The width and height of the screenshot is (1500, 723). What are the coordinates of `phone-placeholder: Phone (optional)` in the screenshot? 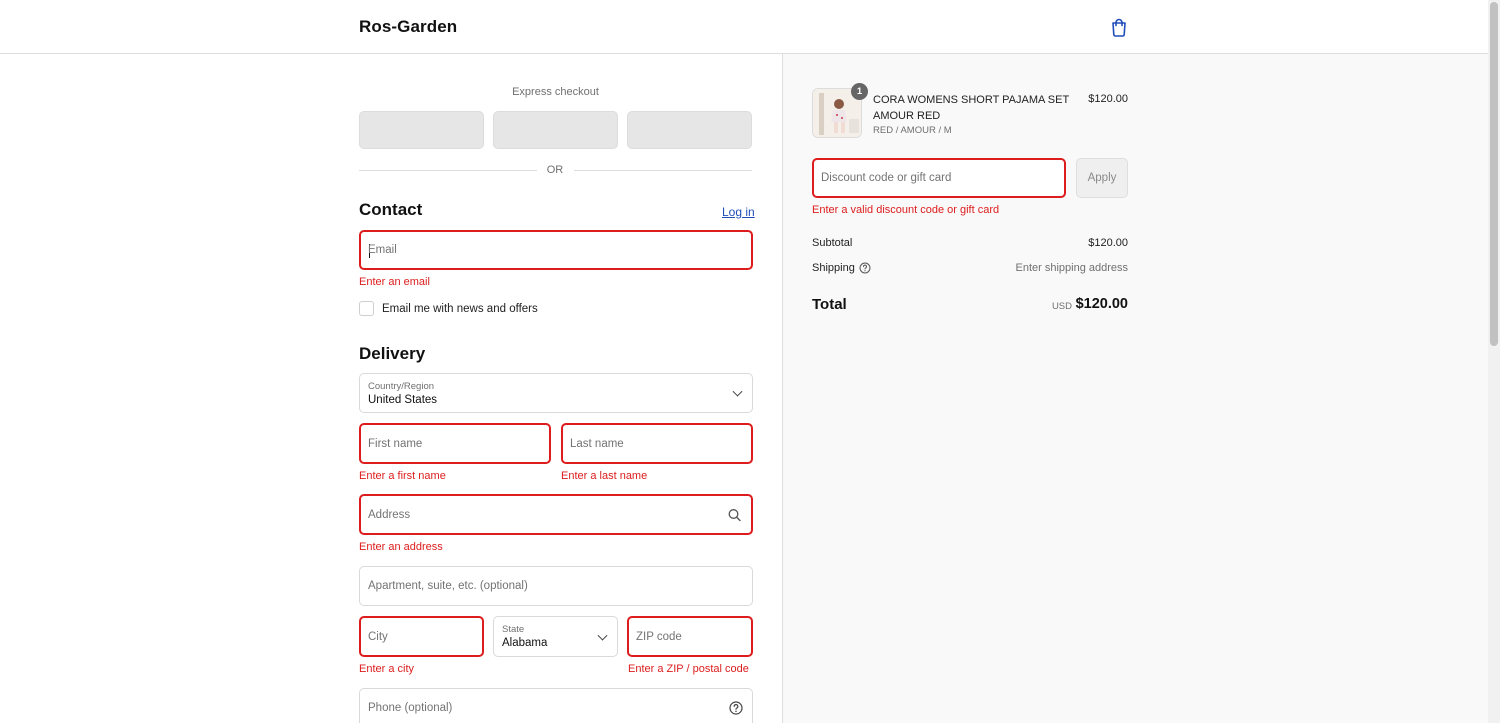 It's located at (410, 708).